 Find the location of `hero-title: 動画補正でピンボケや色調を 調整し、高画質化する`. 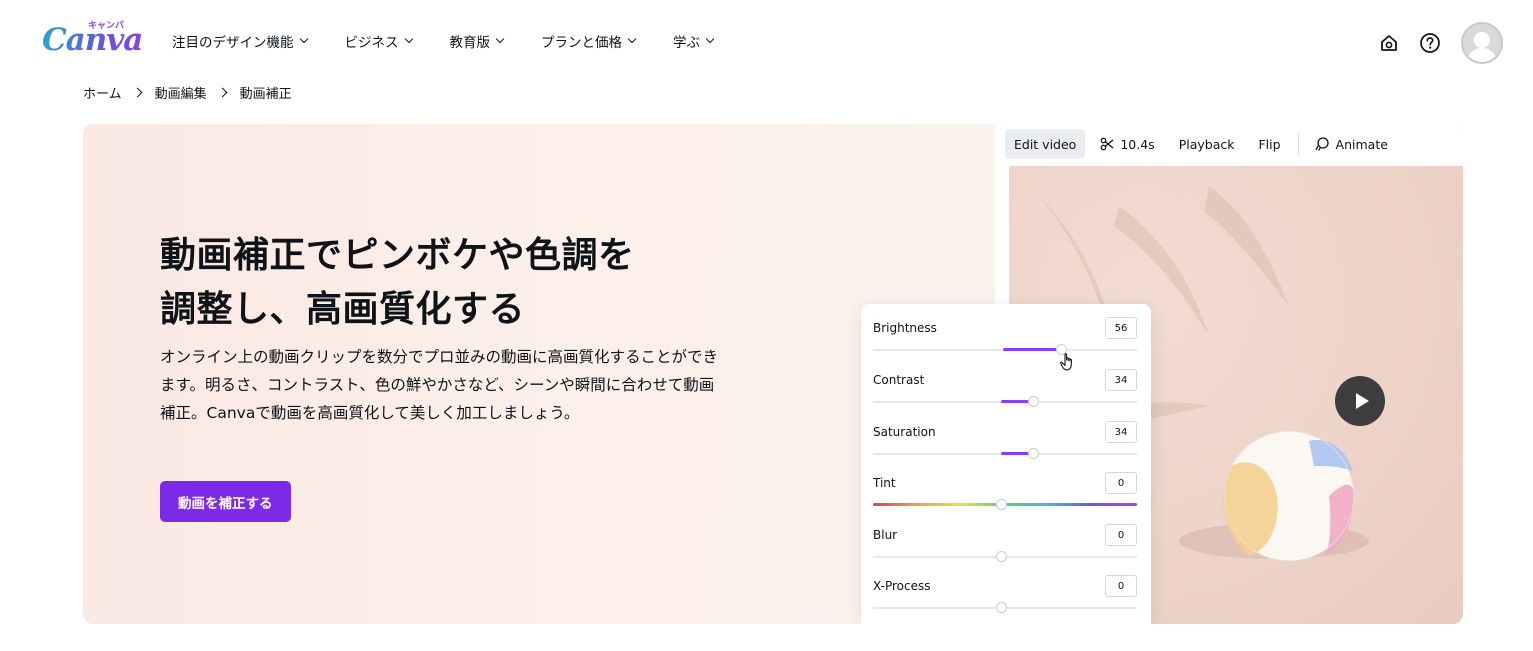

hero-title: 動画補正でピンボケや色調を 調整し、高画質化する is located at coordinates (460, 283).